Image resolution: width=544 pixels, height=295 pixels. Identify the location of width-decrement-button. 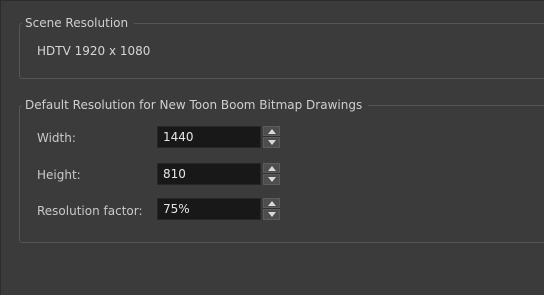
(271, 142).